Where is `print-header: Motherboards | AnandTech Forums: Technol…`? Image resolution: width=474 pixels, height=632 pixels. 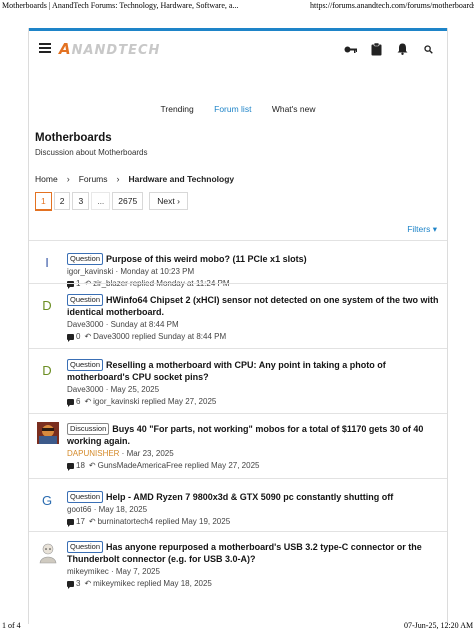 print-header: Motherboards | AnandTech Forums: Technol… is located at coordinates (237, 6).